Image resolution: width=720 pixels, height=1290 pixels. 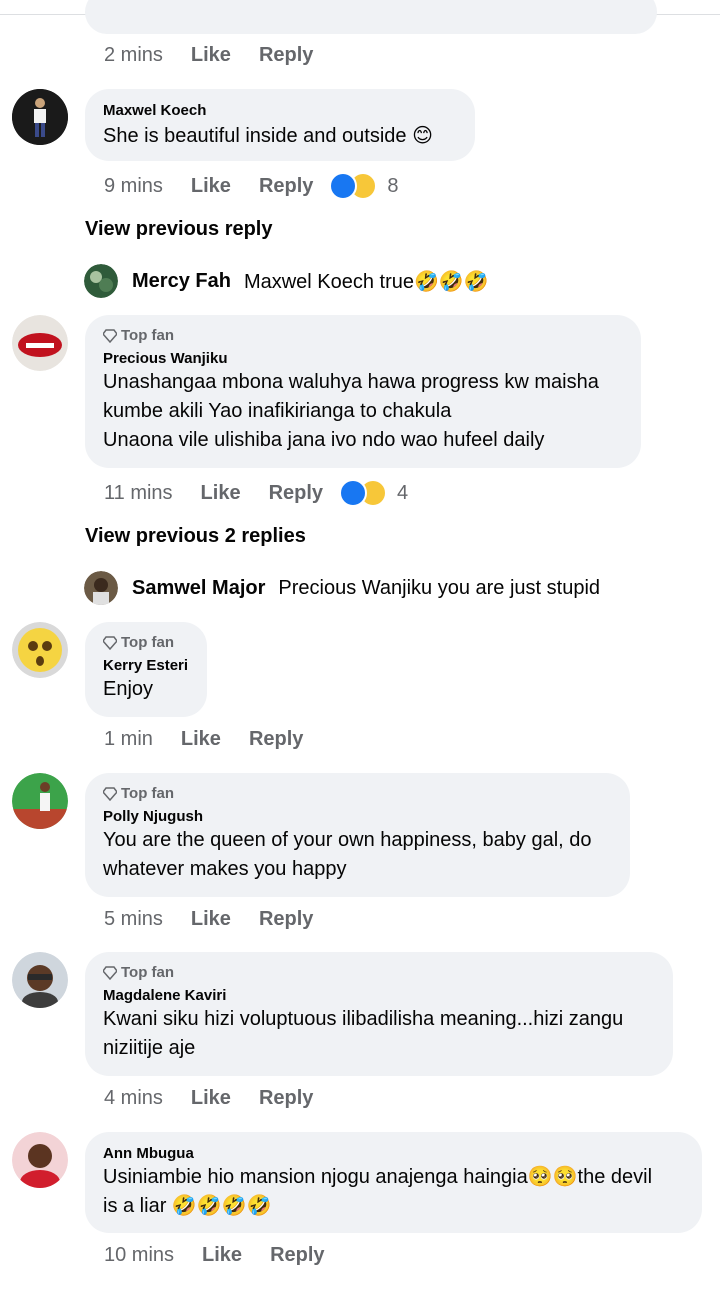 What do you see at coordinates (371, 17) in the screenshot?
I see `comment-bubble-cut` at bounding box center [371, 17].